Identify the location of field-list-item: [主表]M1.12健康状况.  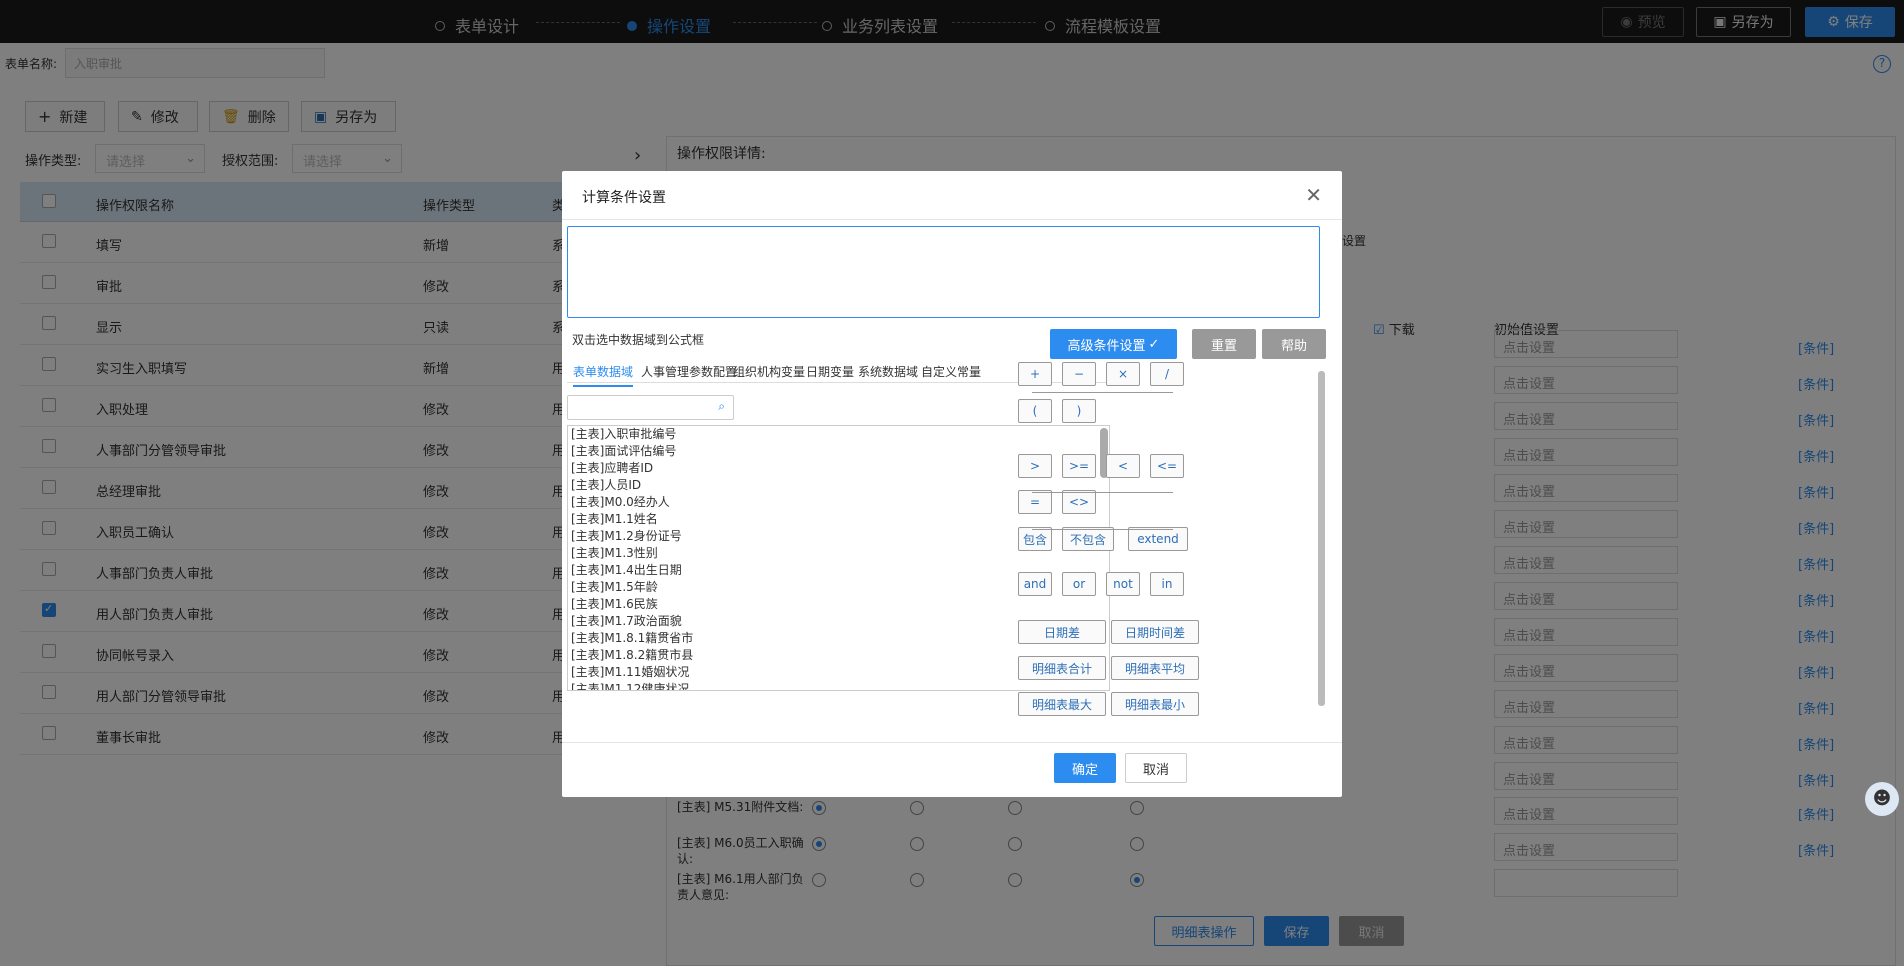
(838, 685).